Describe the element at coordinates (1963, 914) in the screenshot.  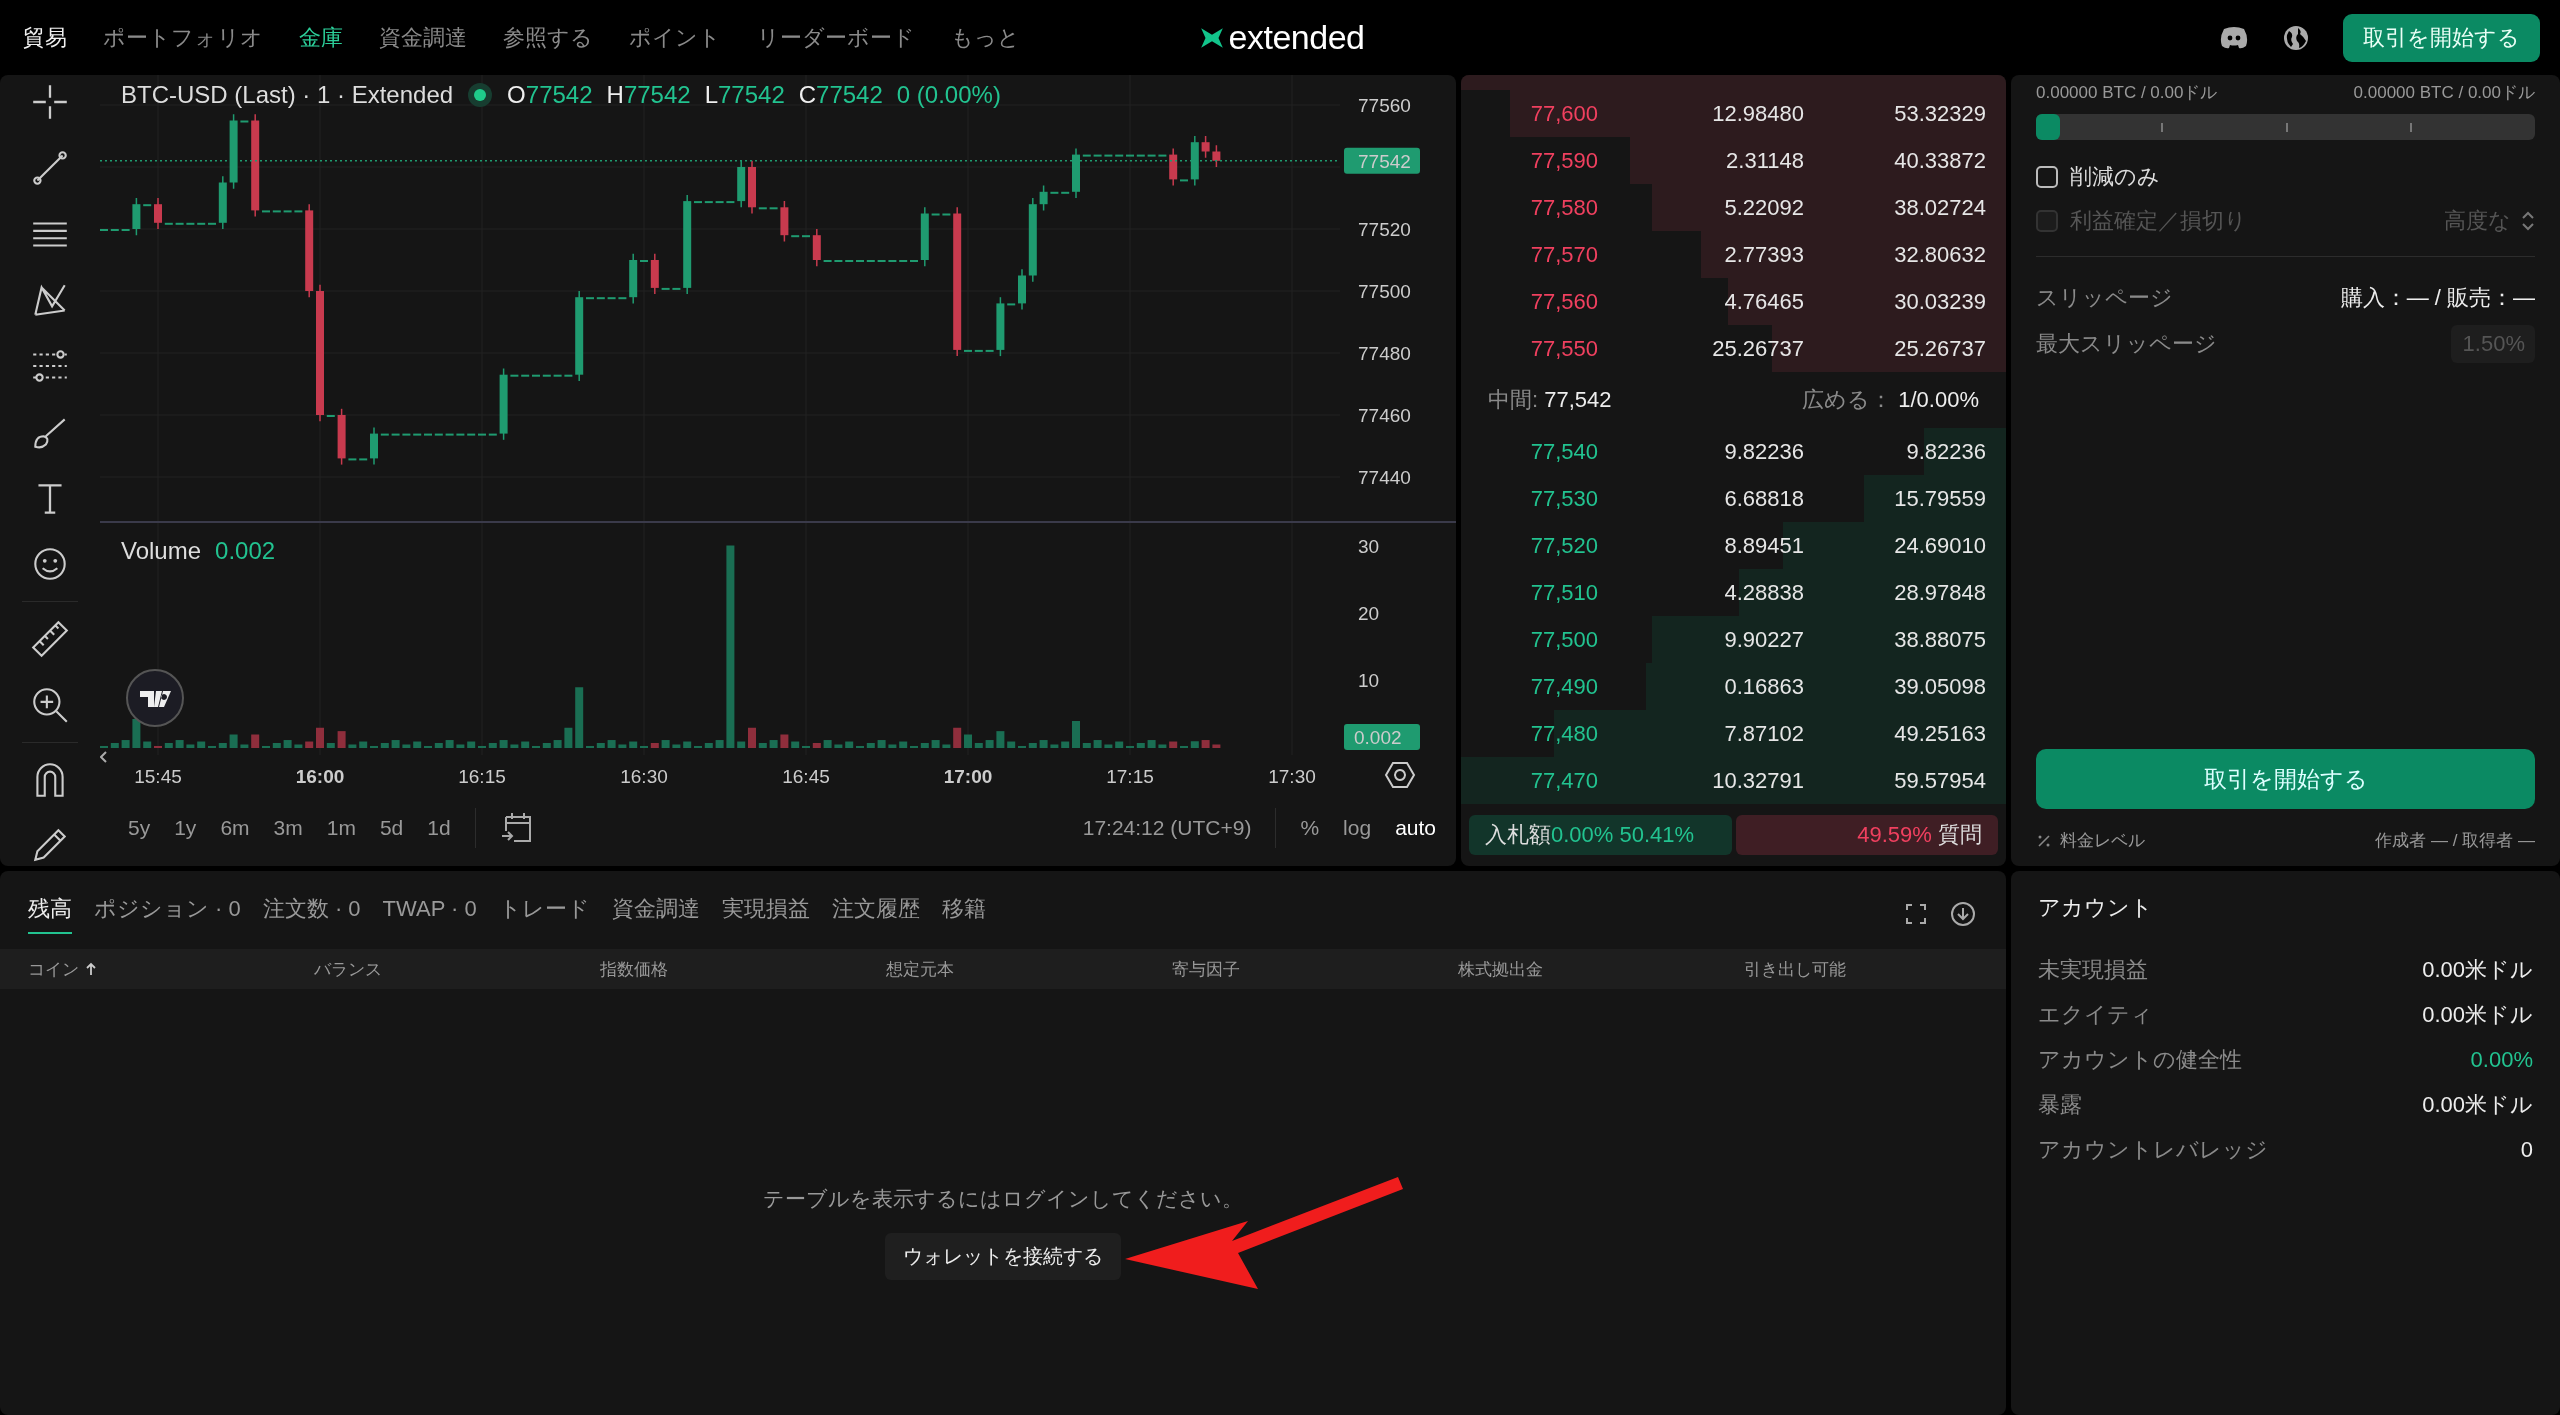
I see `download-icon` at that location.